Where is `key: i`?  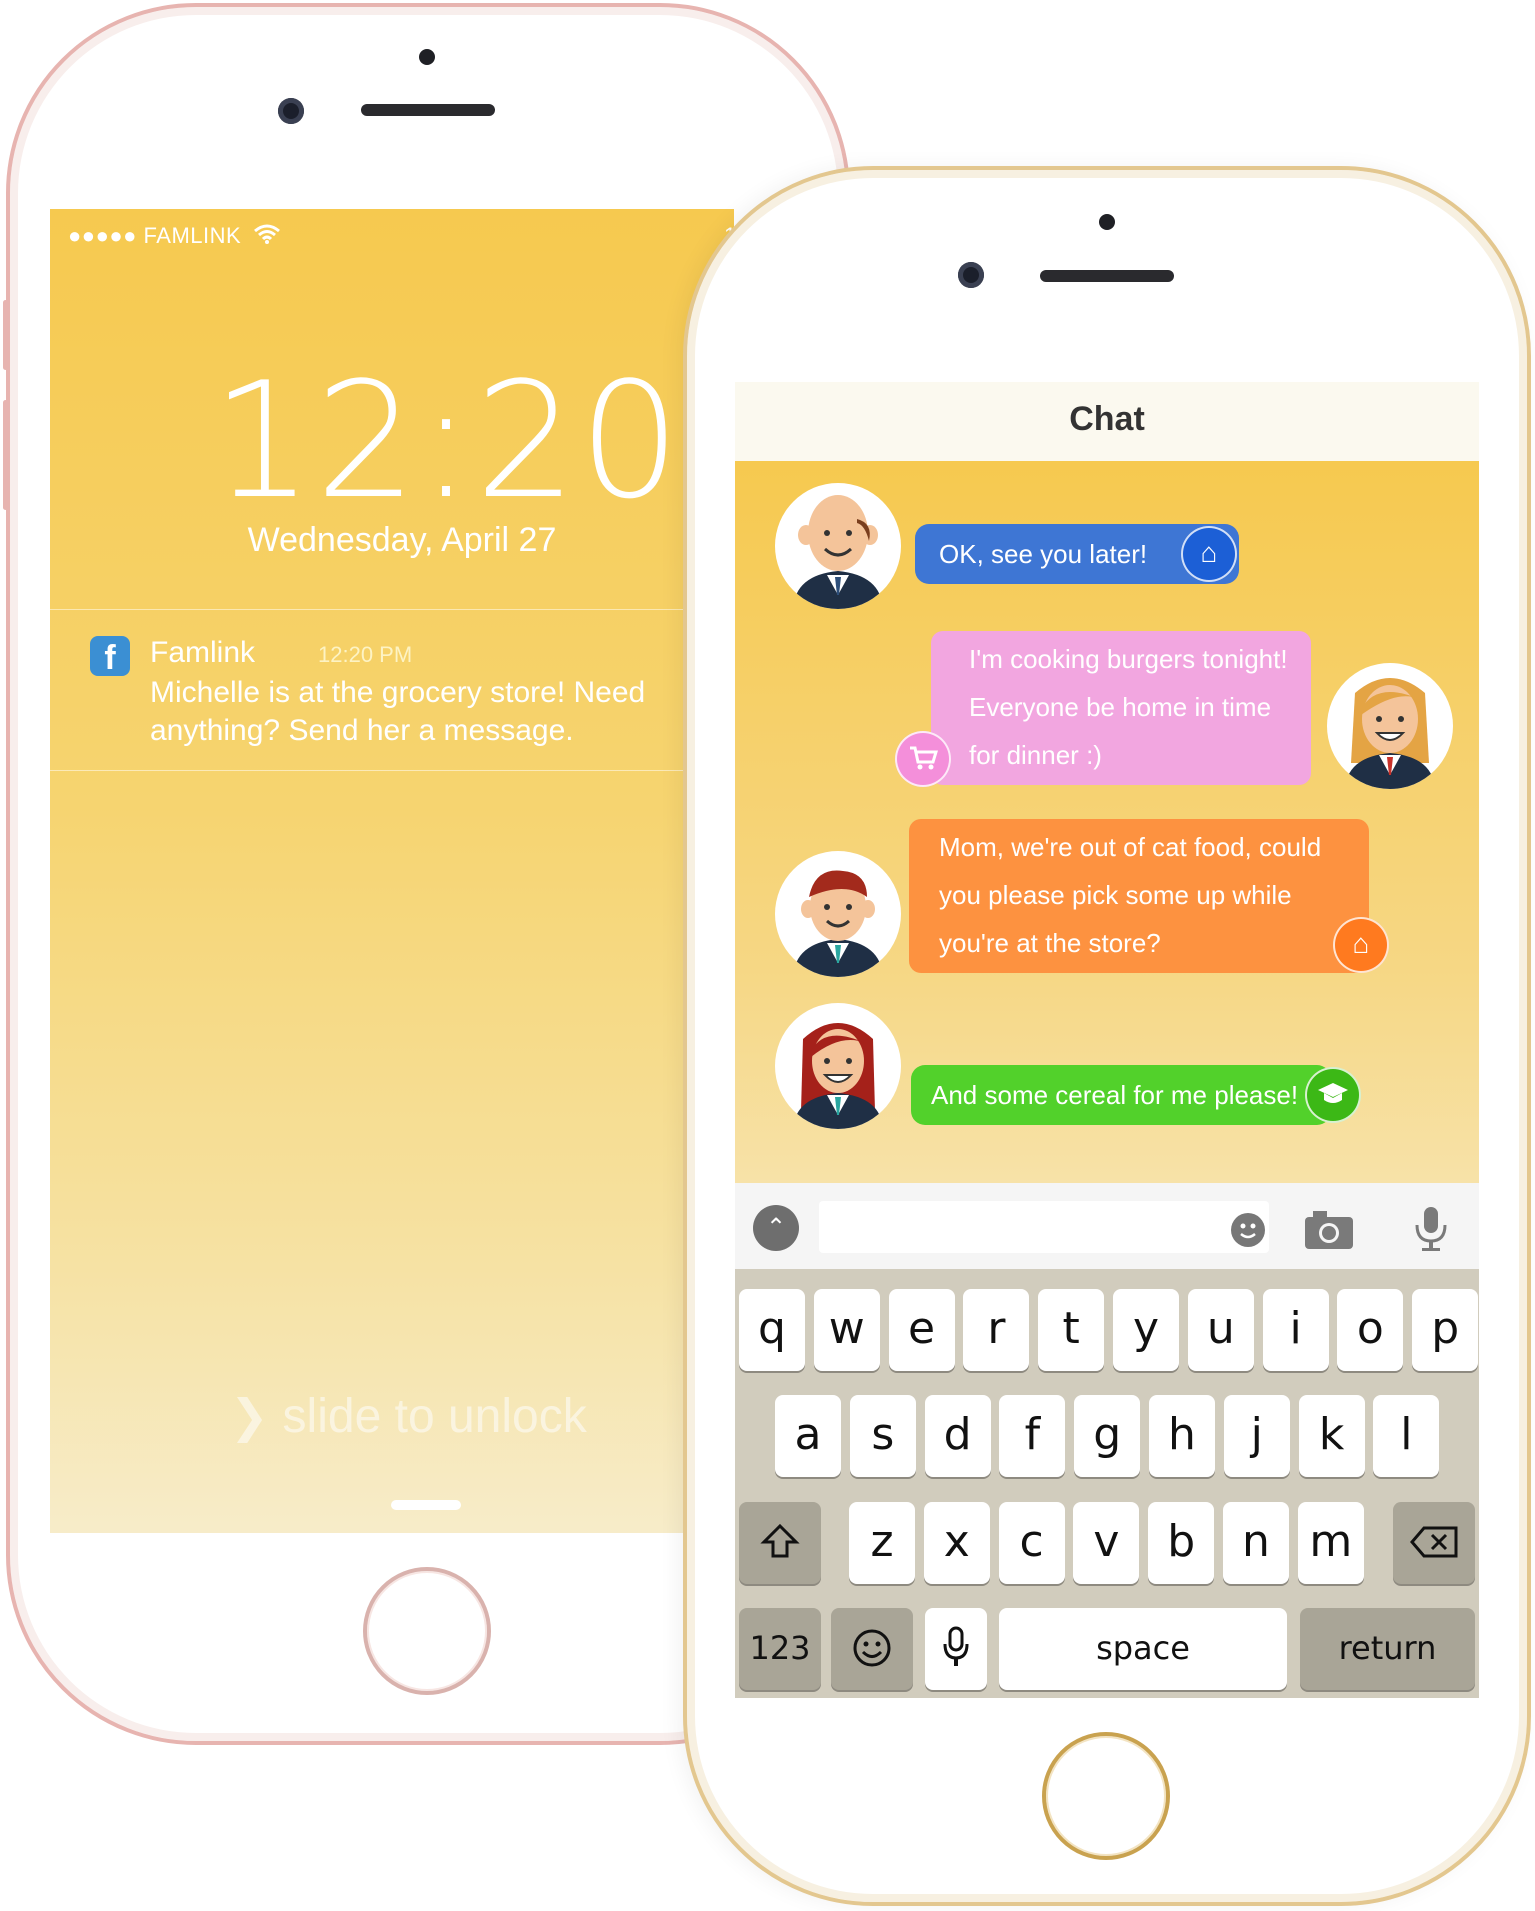
key: i is located at coordinates (1295, 1330).